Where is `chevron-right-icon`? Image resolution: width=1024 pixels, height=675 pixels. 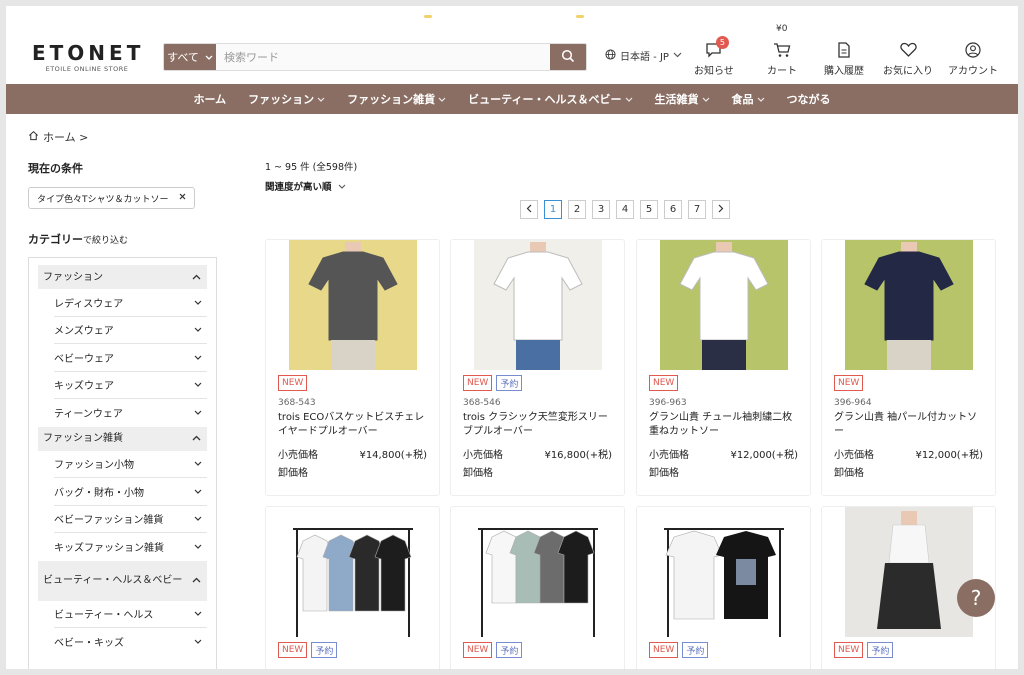 chevron-right-icon is located at coordinates (721, 210).